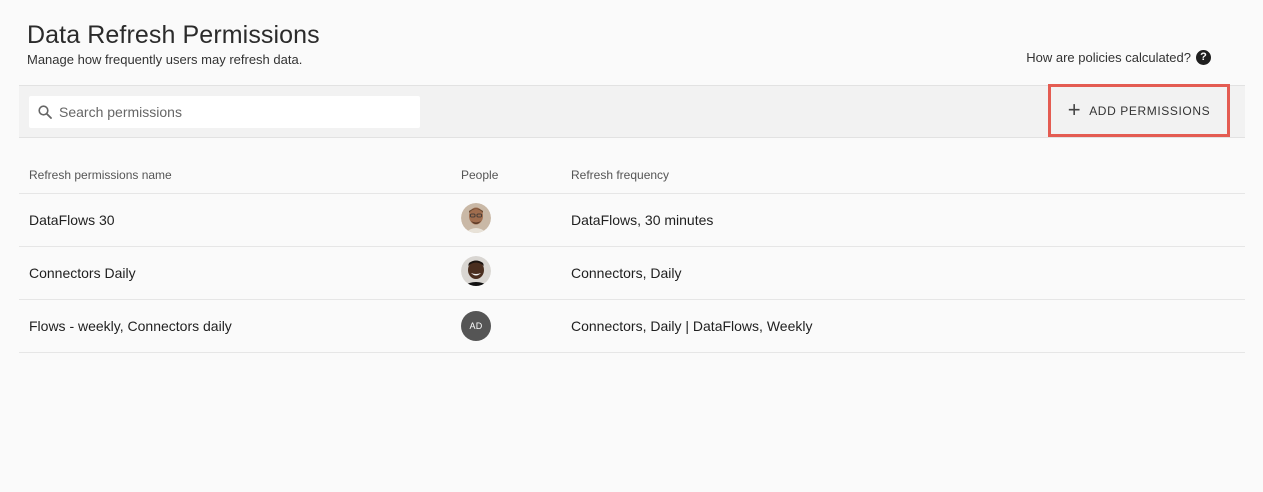  I want to click on search-input, so click(229, 112).